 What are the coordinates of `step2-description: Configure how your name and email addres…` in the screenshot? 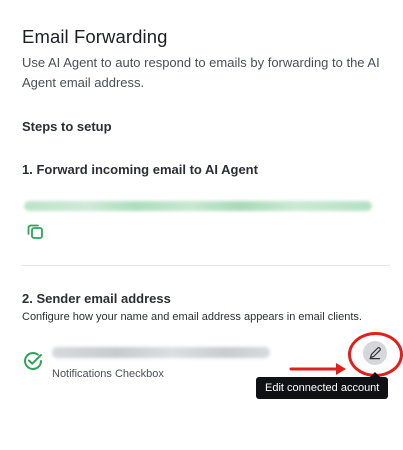 It's located at (192, 317).